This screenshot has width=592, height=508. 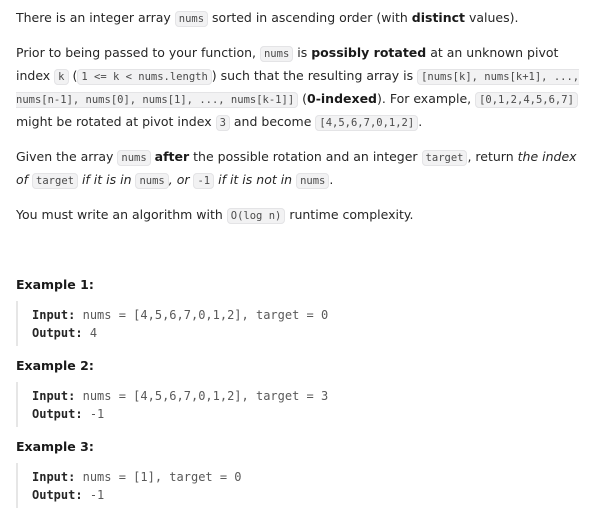 I want to click on bold-text: distinct, so click(x=438, y=17).